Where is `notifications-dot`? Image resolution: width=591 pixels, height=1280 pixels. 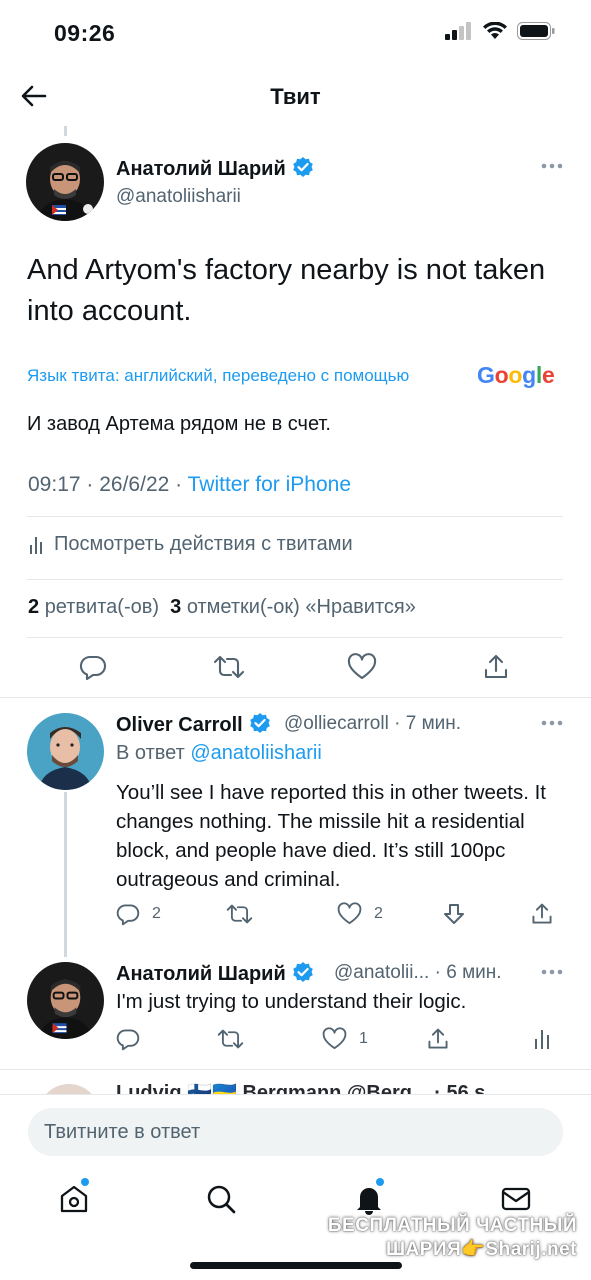 notifications-dot is located at coordinates (380, 1182).